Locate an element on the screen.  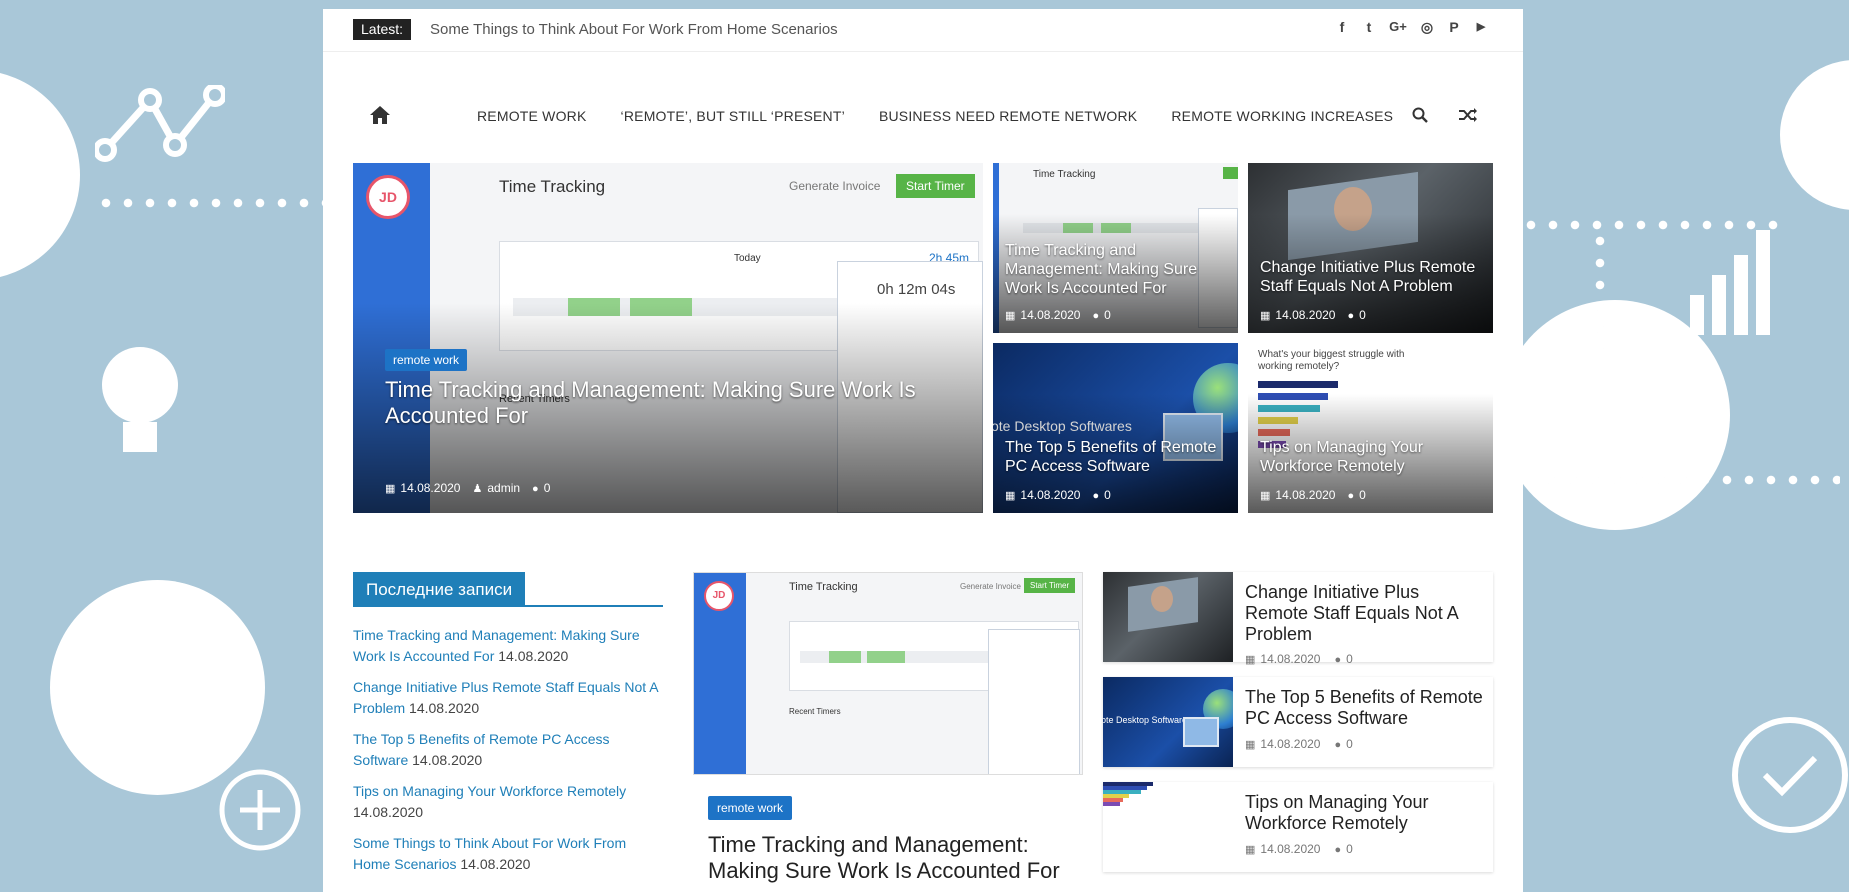
google-plus-icon: G+ is located at coordinates (1398, 27).